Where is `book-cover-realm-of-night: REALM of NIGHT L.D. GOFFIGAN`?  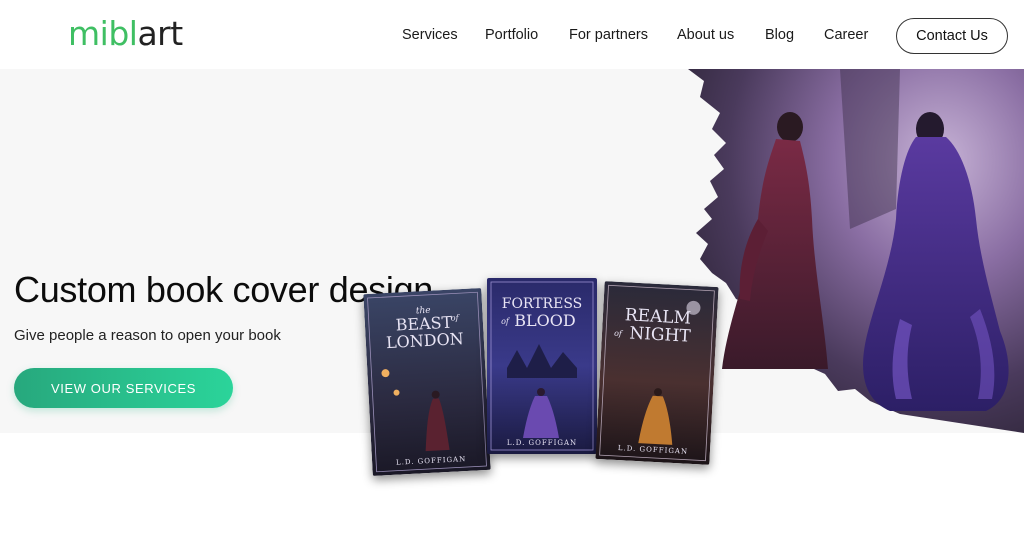 book-cover-realm-of-night: REALM of NIGHT L.D. GOFFIGAN is located at coordinates (657, 373).